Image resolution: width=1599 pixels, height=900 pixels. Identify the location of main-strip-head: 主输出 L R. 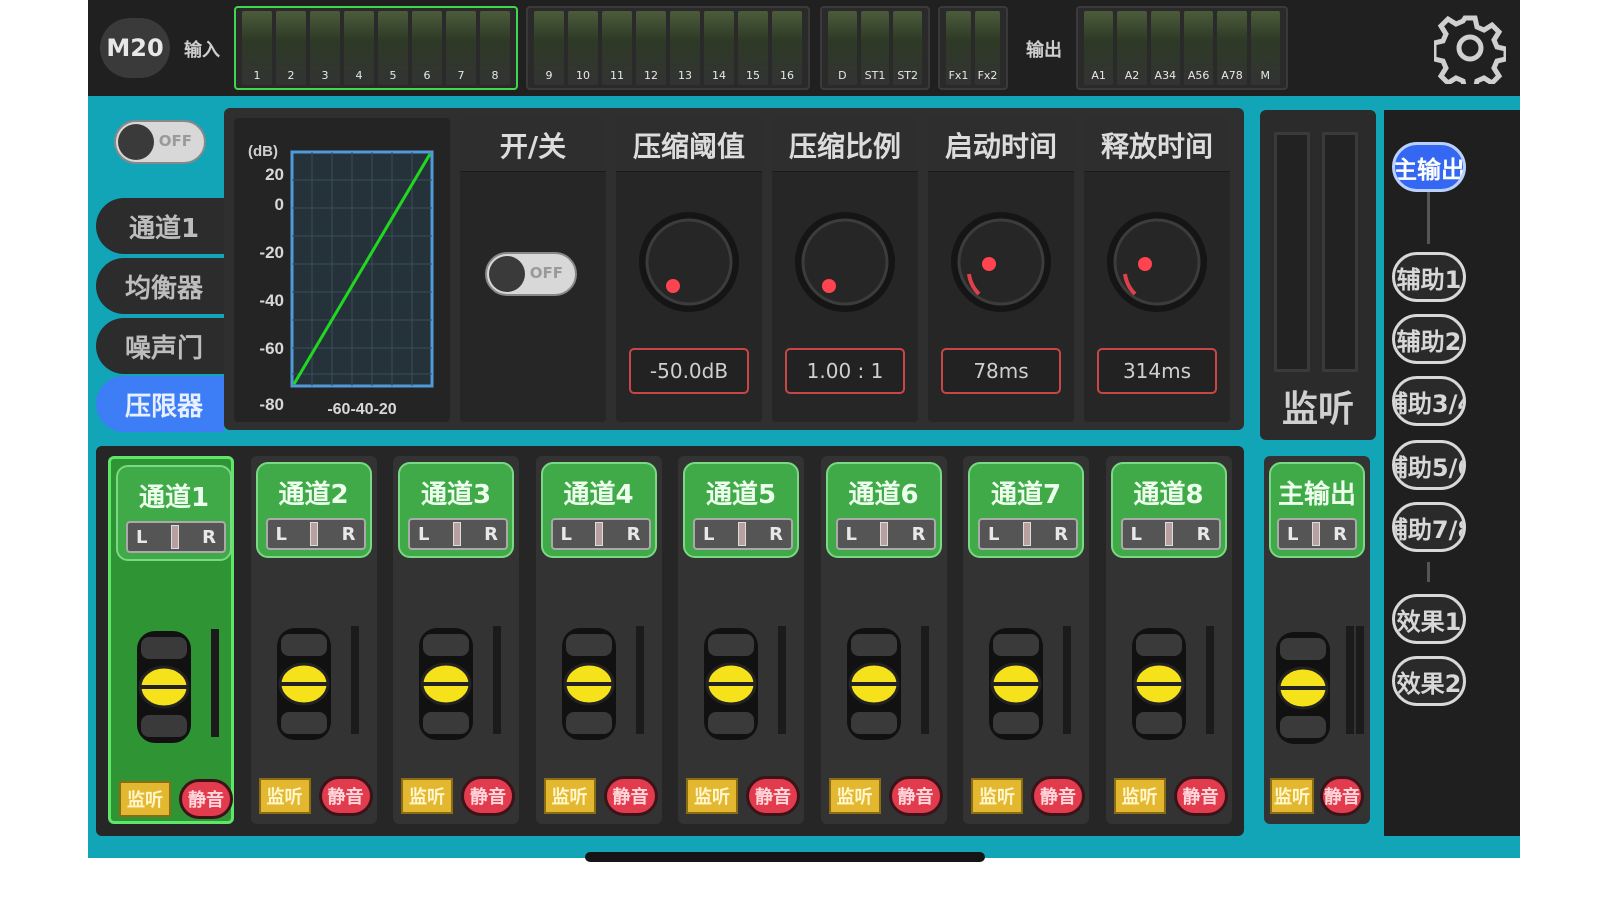
(1317, 510).